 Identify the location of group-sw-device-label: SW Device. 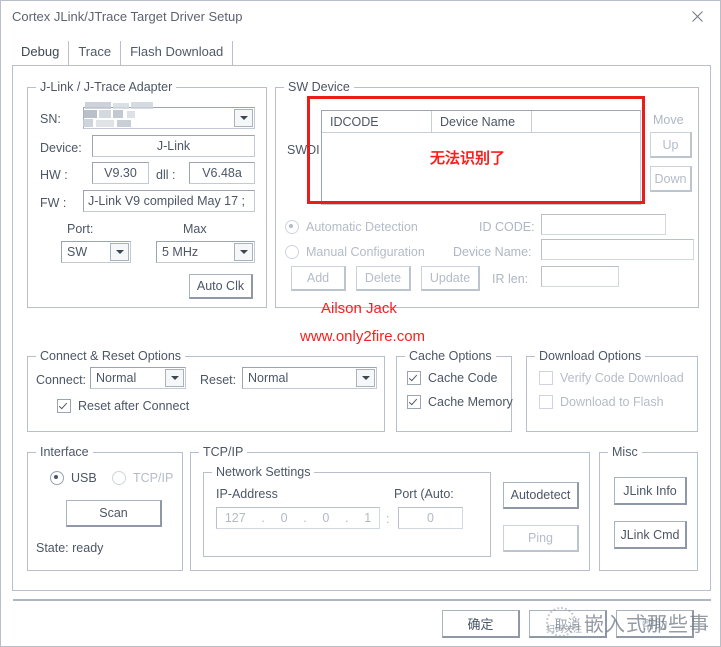
(319, 87).